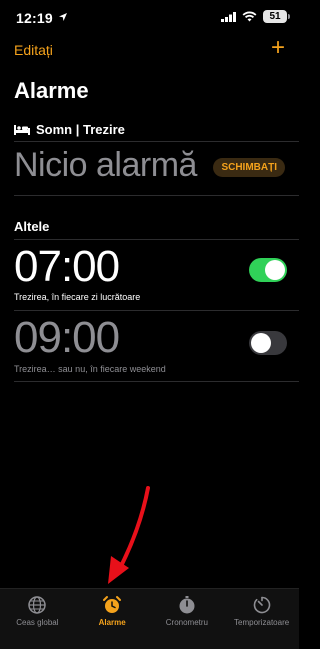 The width and height of the screenshot is (320, 649). I want to click on tab-world-clock: Ceas global, so click(37, 619).